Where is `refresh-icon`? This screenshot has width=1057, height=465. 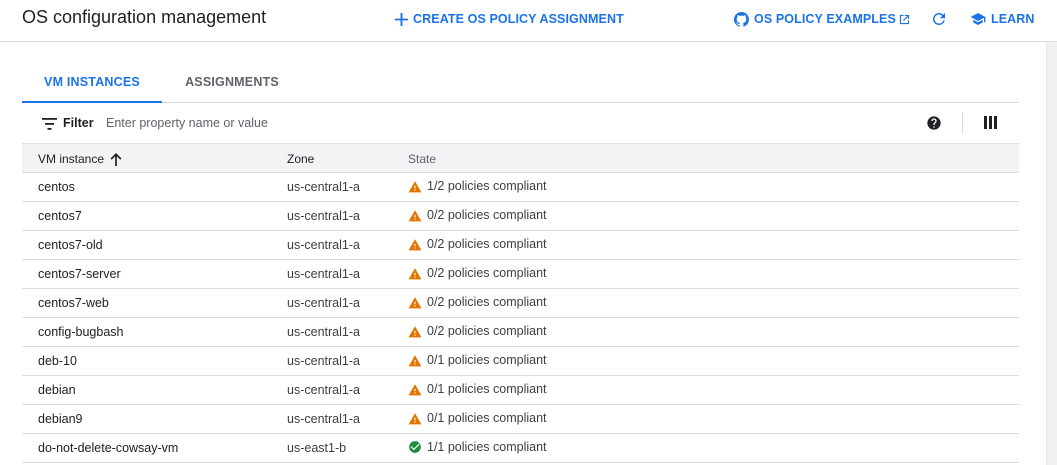 refresh-icon is located at coordinates (939, 22).